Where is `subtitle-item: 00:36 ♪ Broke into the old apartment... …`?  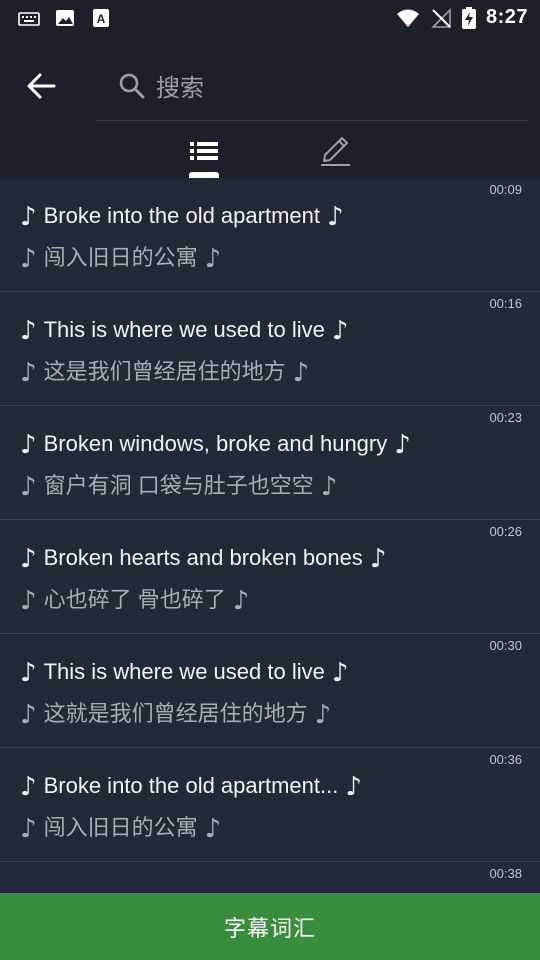
subtitle-item: 00:36 ♪ Broke into the old apartment... … is located at coordinates (270, 805).